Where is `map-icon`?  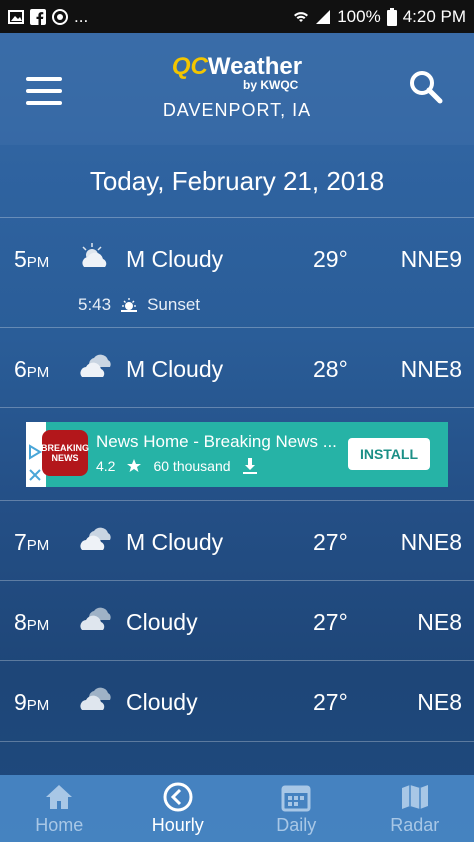 map-icon is located at coordinates (414, 797).